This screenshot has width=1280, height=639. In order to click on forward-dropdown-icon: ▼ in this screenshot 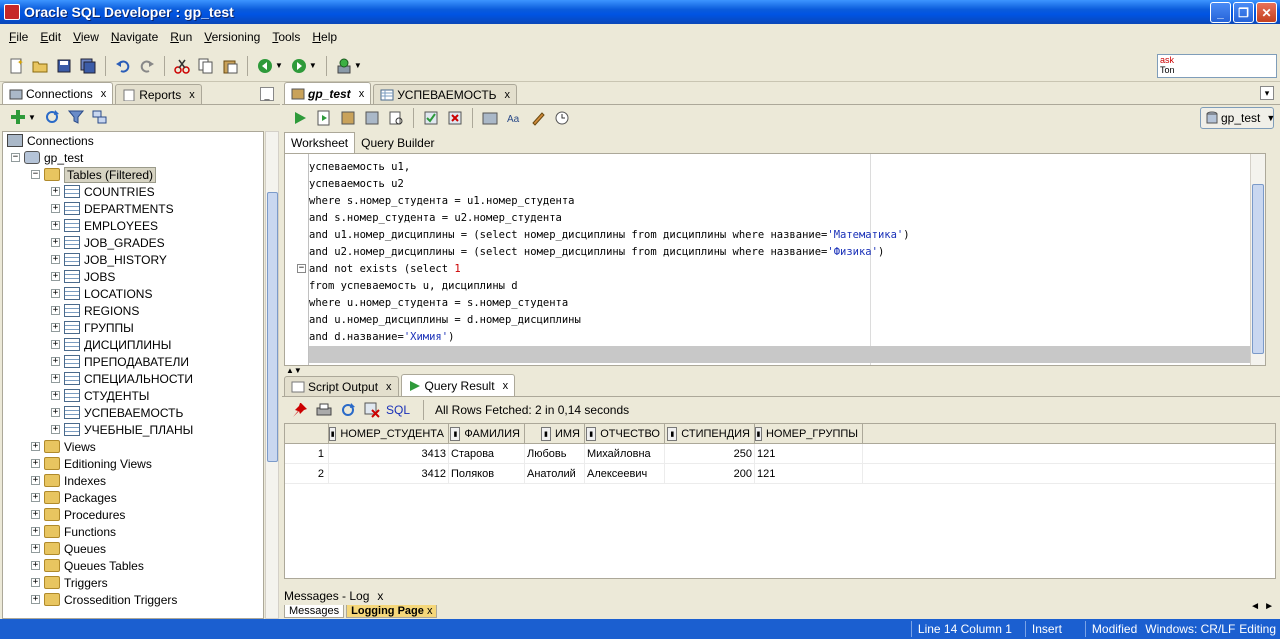, I will do `click(313, 65)`.